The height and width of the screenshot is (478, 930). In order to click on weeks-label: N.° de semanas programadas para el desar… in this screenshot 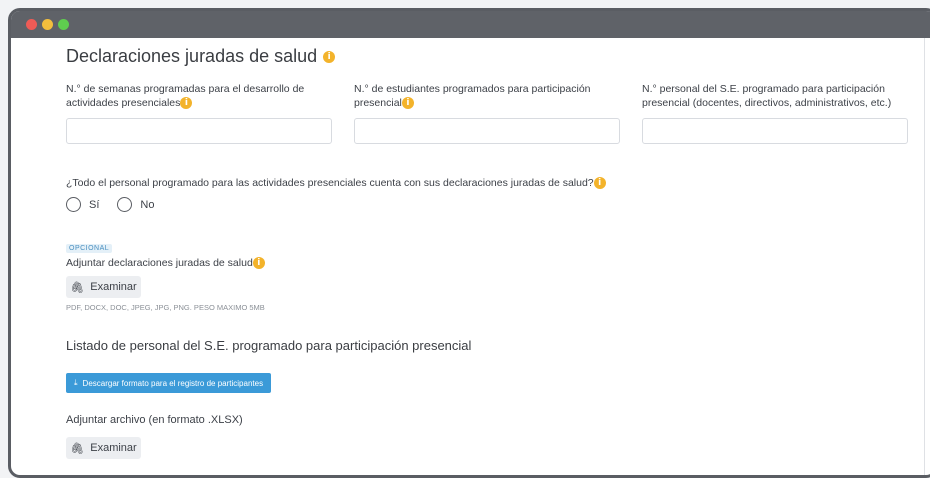, I will do `click(185, 96)`.